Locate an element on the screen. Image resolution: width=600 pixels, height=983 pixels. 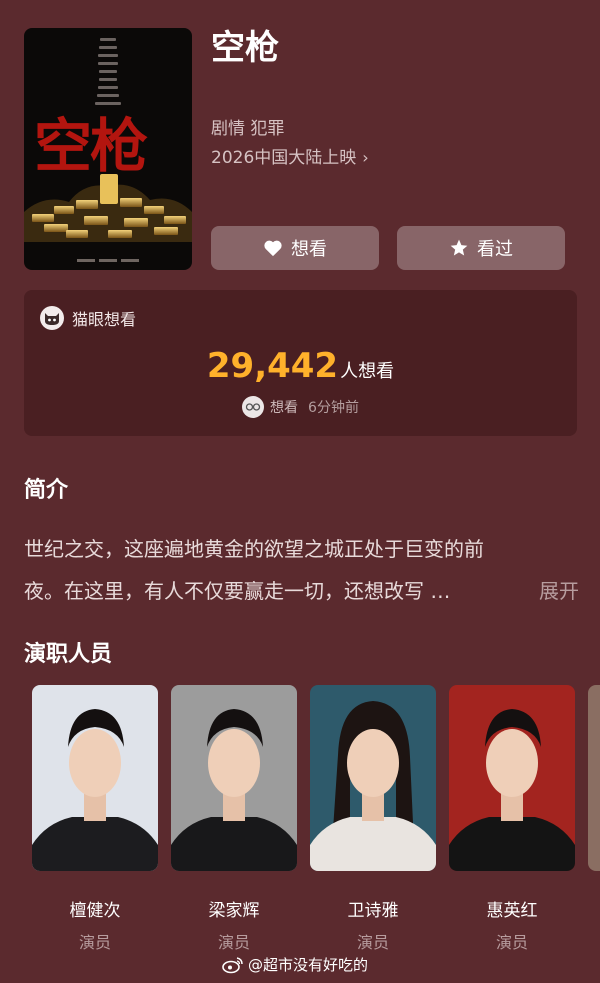
movie-poster: 空枪 is located at coordinates (108, 149).